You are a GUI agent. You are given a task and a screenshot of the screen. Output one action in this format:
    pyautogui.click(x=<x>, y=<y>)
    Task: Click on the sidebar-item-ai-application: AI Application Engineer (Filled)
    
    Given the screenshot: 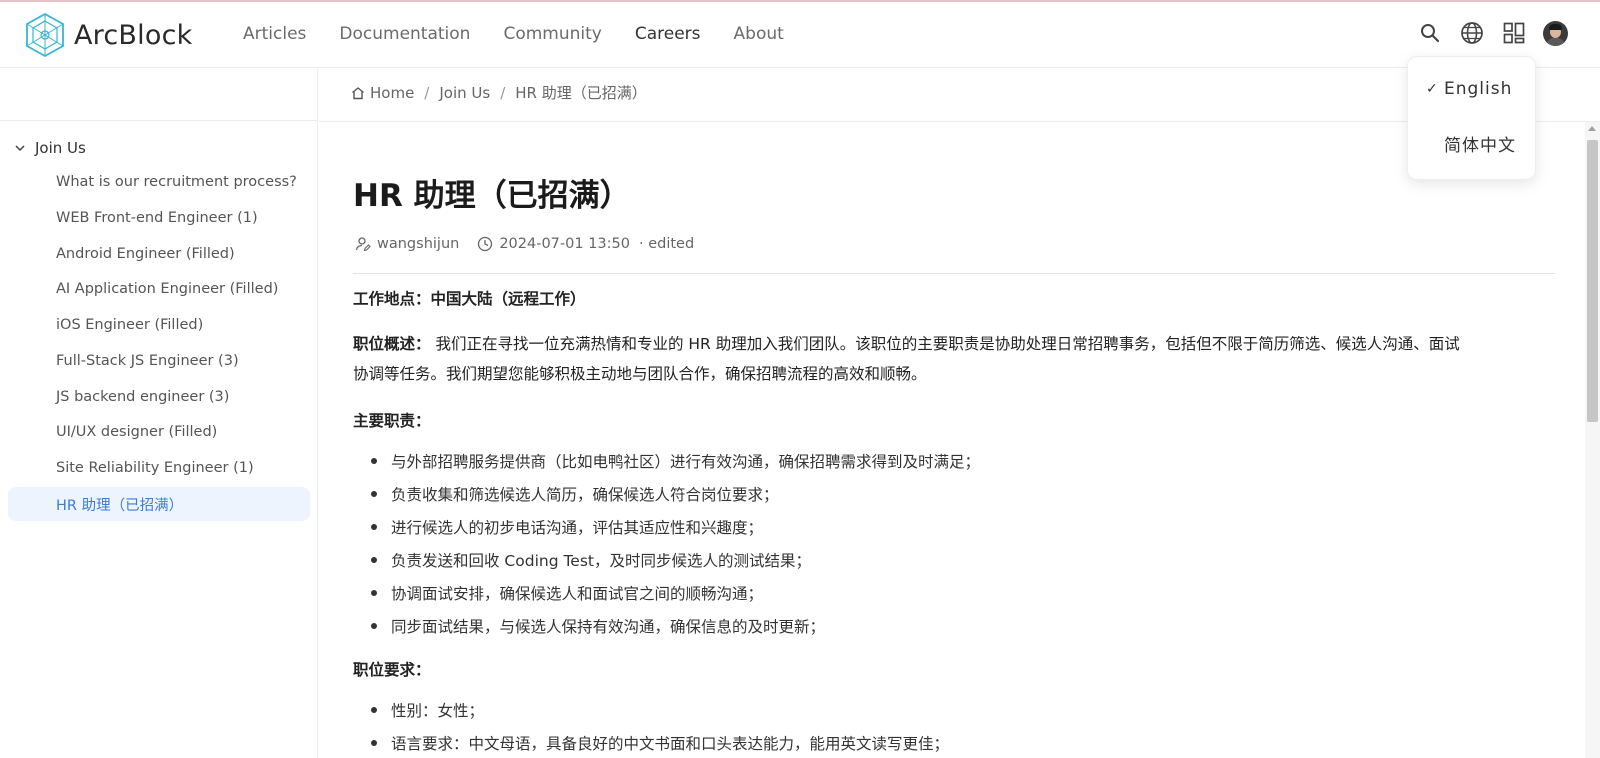 What is the action you would take?
    pyautogui.click(x=159, y=289)
    